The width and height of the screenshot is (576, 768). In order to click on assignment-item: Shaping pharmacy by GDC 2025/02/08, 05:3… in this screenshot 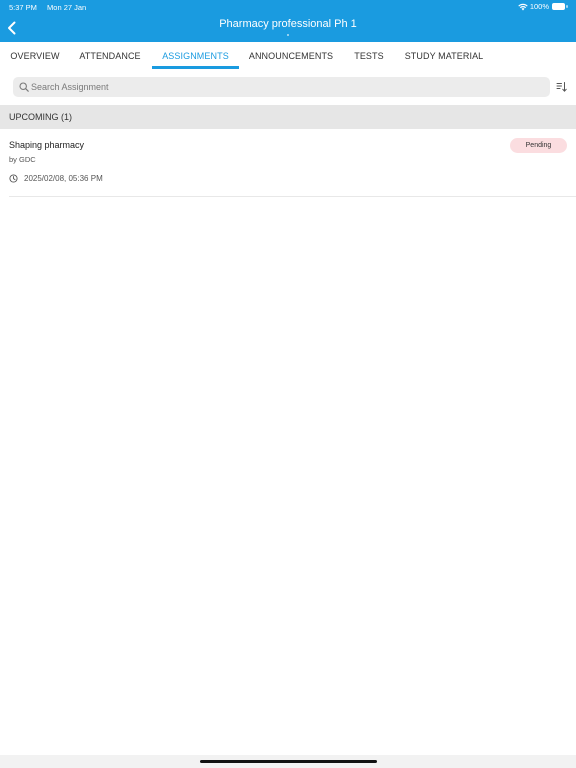, I will do `click(288, 162)`.